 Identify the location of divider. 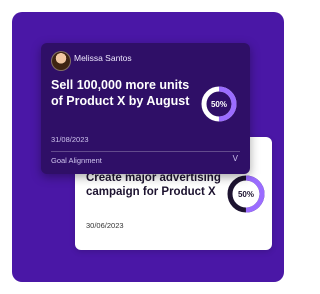
(145, 151).